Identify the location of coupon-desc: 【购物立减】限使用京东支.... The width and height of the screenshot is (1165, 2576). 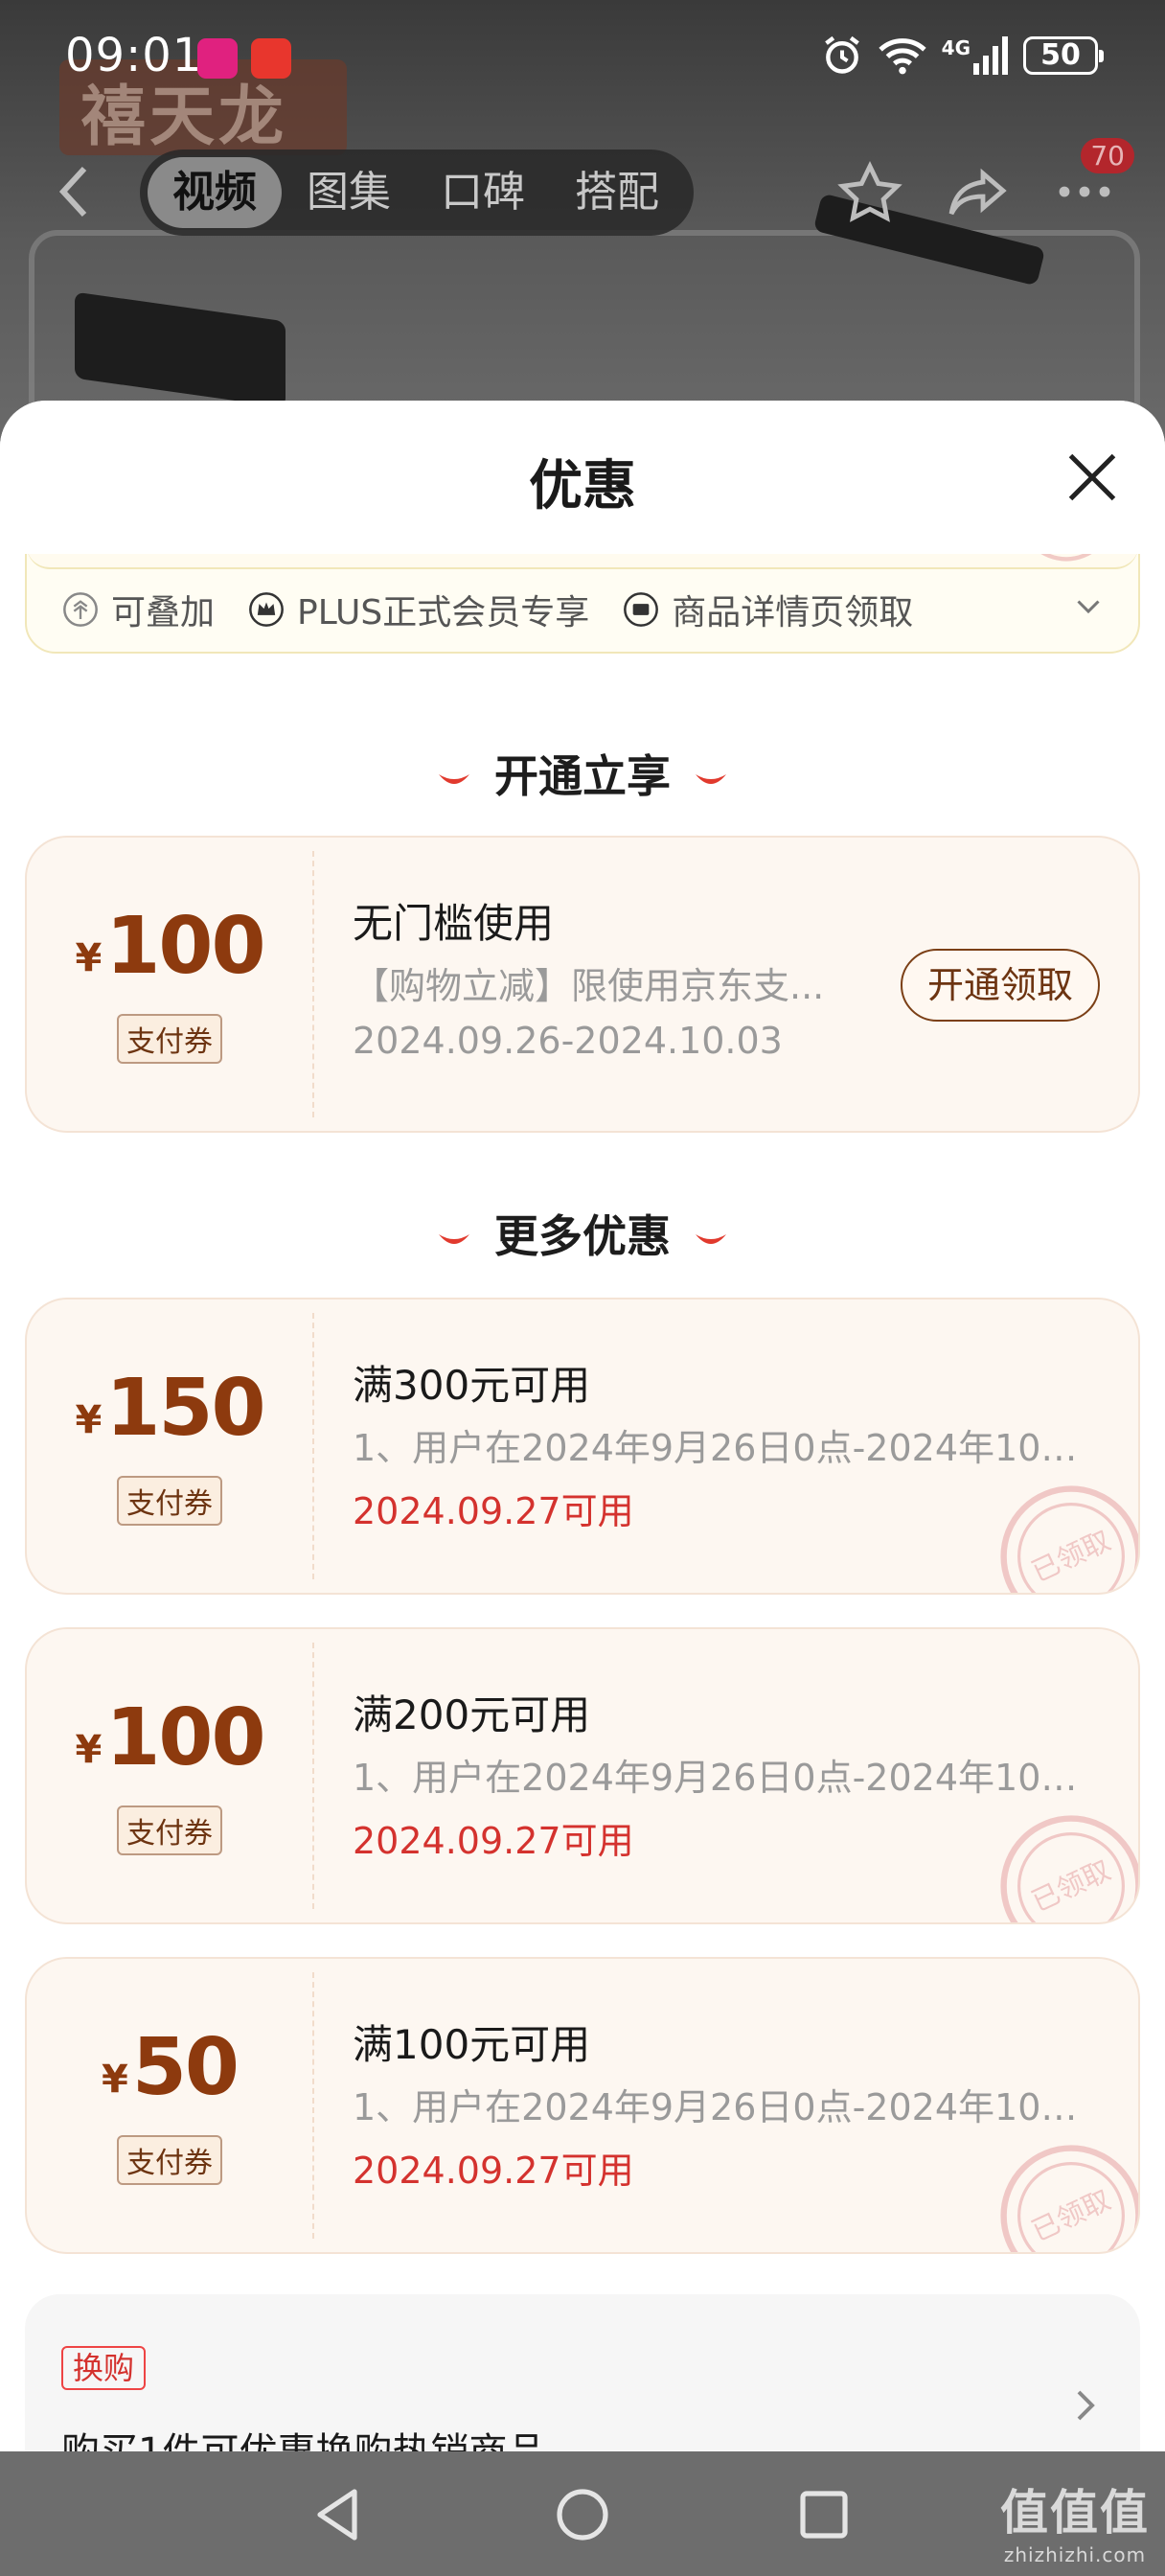
(589, 986).